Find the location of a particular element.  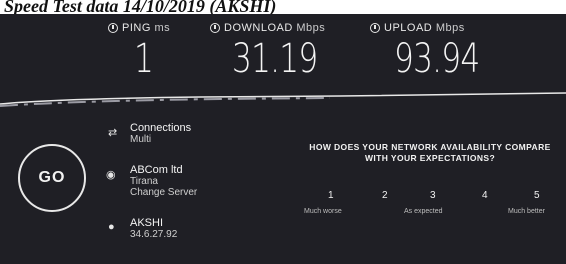

ping-label: PING ms is located at coordinates (139, 28).